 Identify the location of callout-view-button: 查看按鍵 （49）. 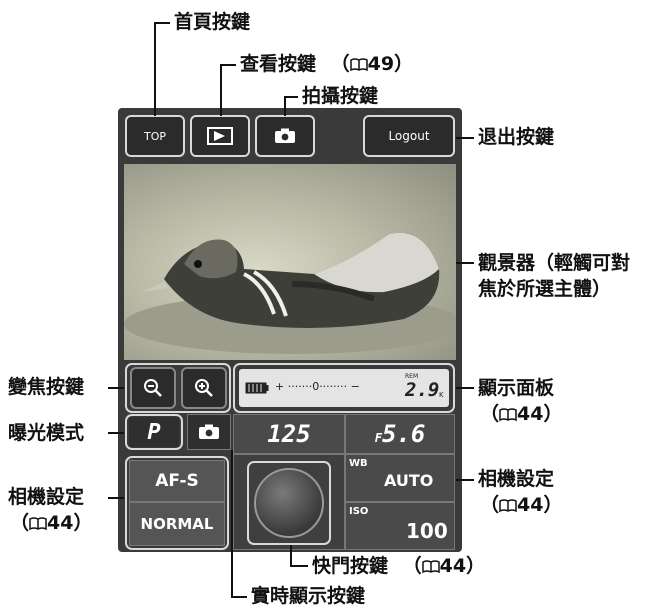
(327, 64).